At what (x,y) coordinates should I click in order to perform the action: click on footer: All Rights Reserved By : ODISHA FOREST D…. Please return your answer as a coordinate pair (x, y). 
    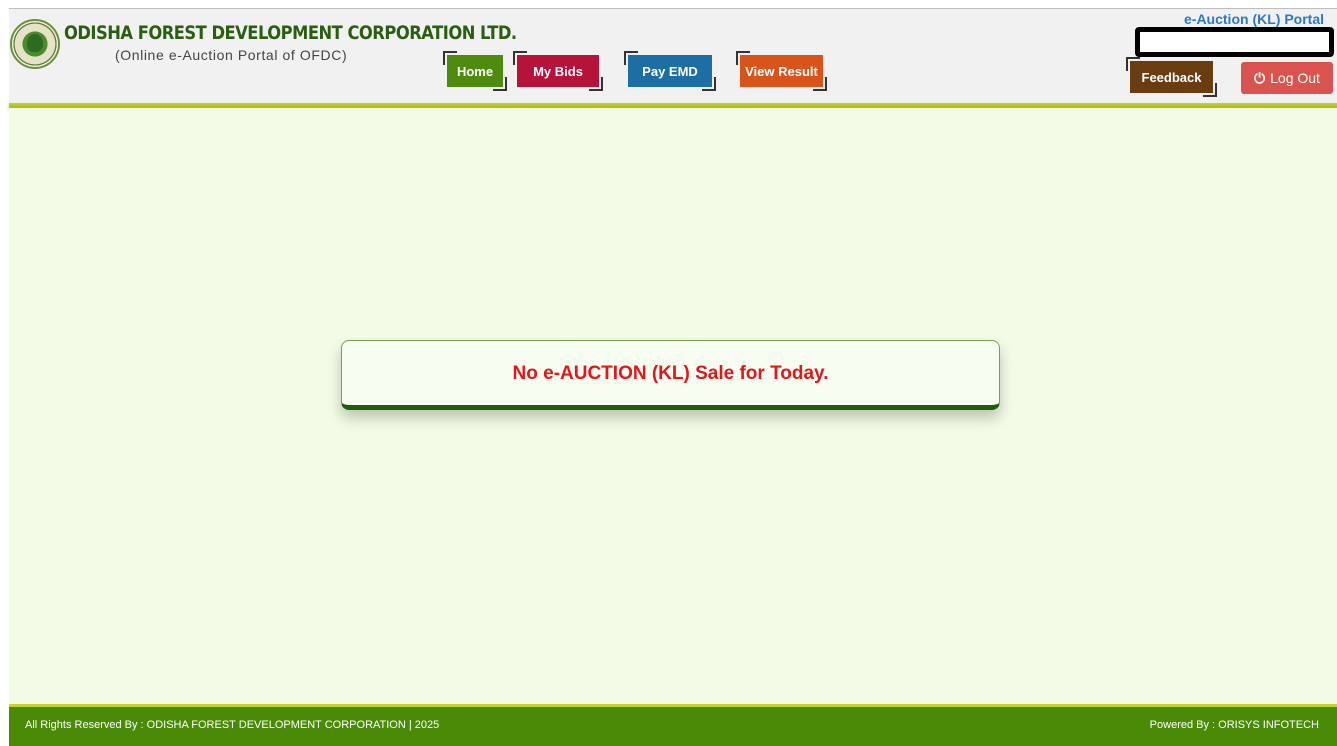
    Looking at the image, I should click on (673, 726).